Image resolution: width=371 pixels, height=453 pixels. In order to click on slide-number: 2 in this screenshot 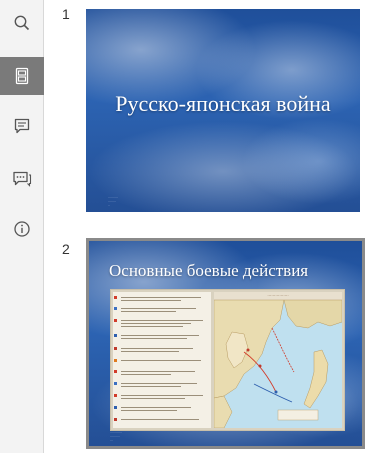, I will do `click(66, 249)`.